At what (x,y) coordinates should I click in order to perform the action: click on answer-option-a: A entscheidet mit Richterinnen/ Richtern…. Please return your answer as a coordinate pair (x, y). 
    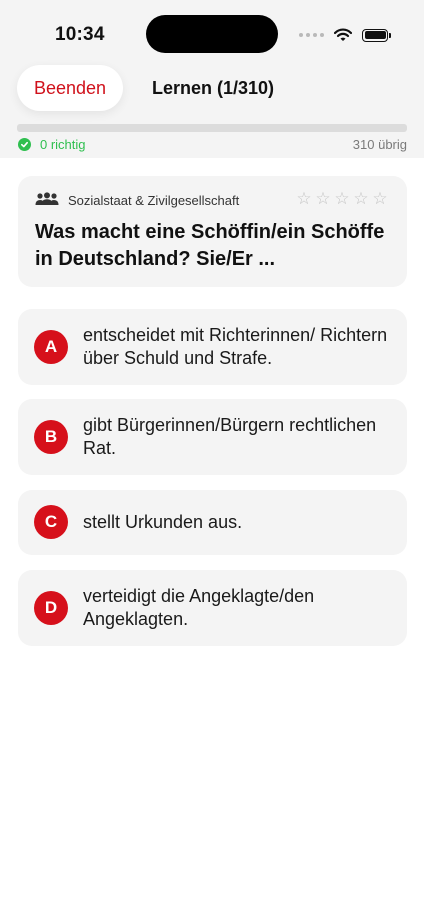
    Looking at the image, I should click on (212, 347).